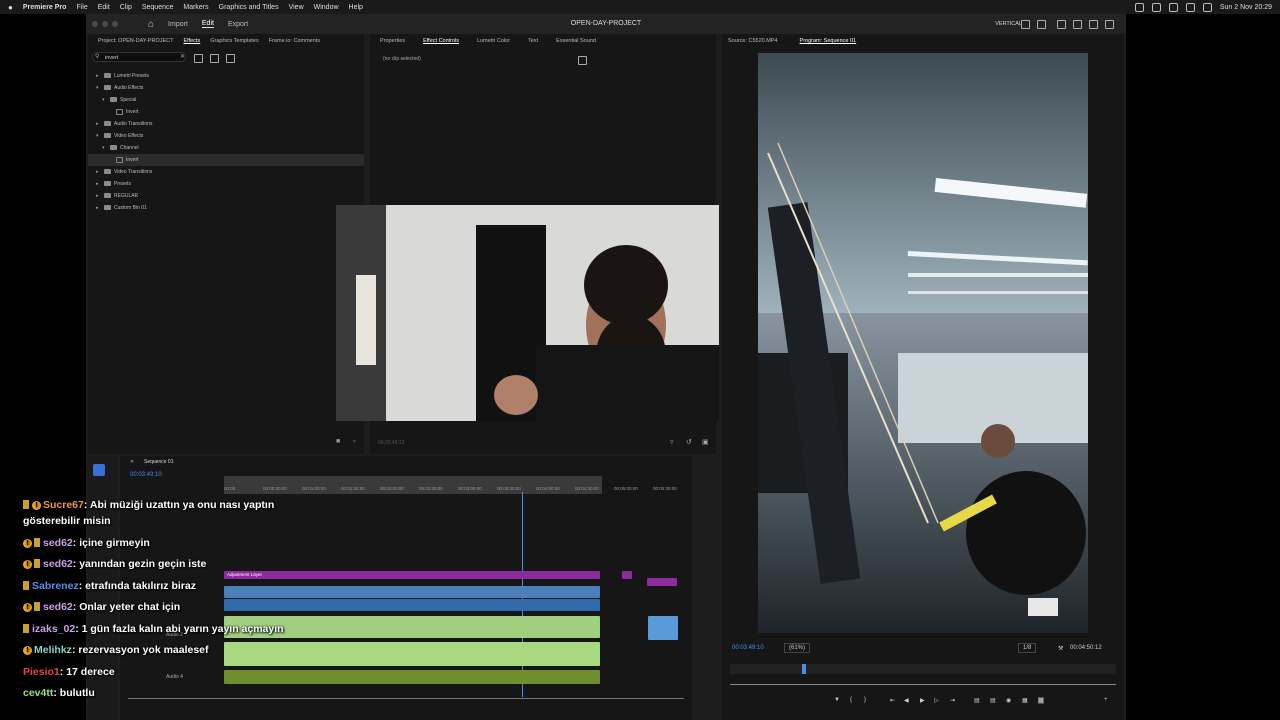 This screenshot has height=720, width=1280. Describe the element at coordinates (158, 7) in the screenshot. I see `menu-sequence: Sequence` at that location.